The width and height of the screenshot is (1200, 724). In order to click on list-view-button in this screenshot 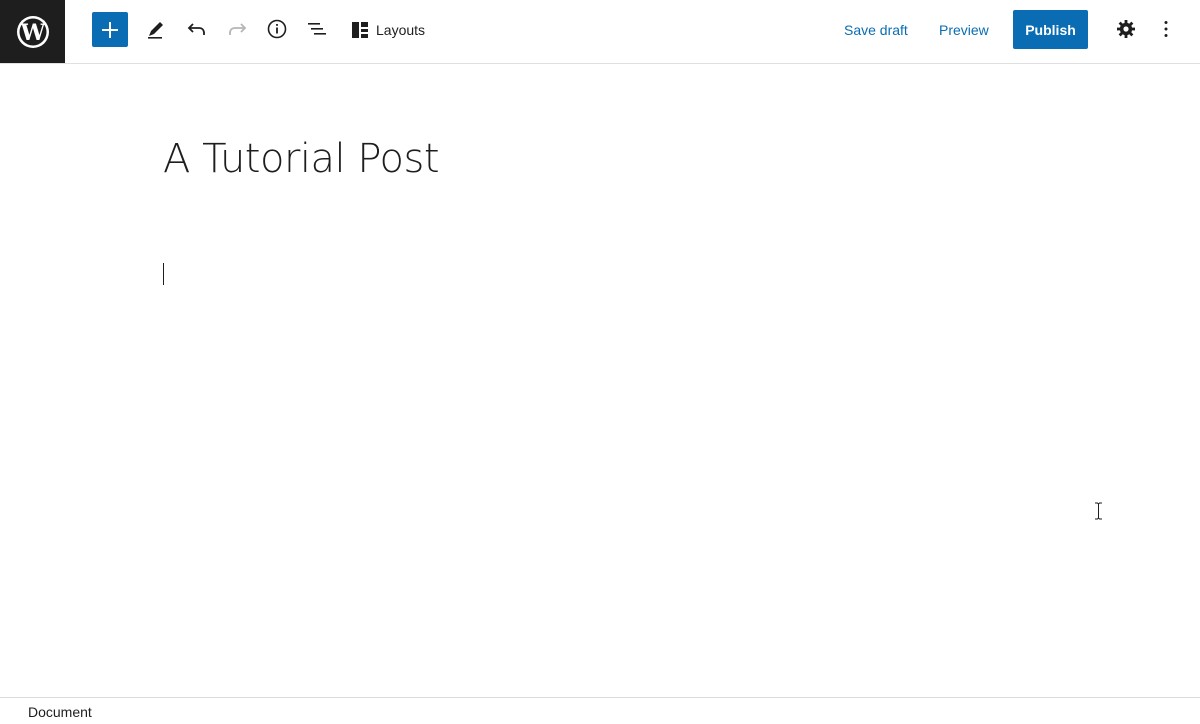, I will do `click(317, 29)`.